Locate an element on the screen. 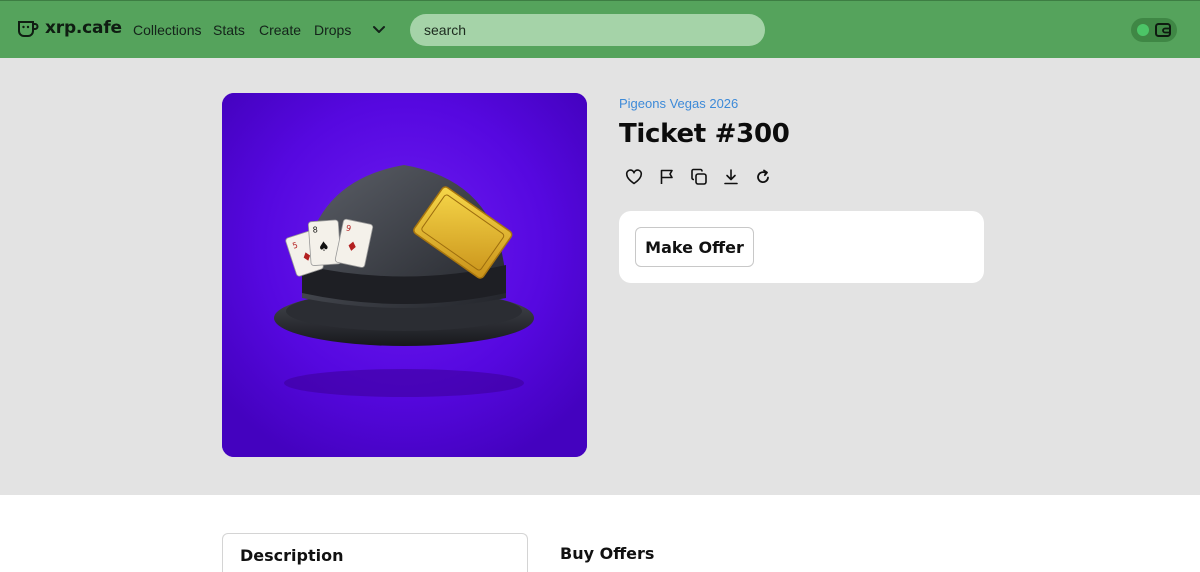 This screenshot has width=1200, height=572. status-dot is located at coordinates (1143, 30).